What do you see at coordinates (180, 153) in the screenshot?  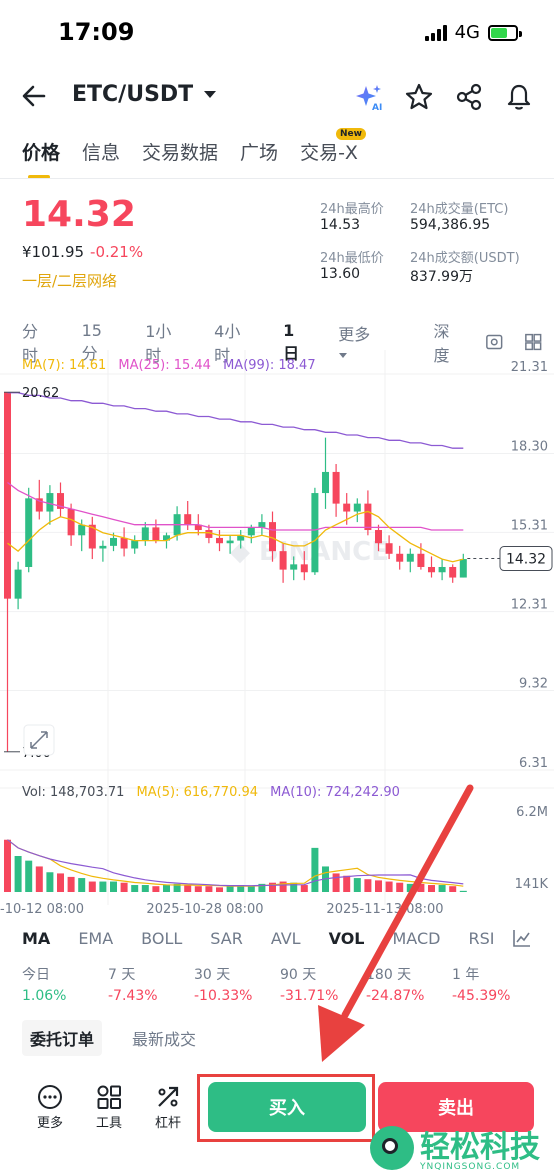 I see `tab-label: 交易数据` at bounding box center [180, 153].